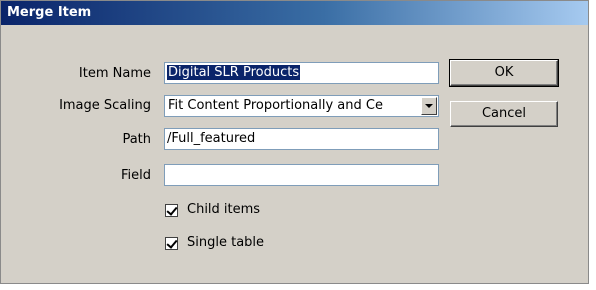  I want to click on dialog-title: Merge Item, so click(294, 13).